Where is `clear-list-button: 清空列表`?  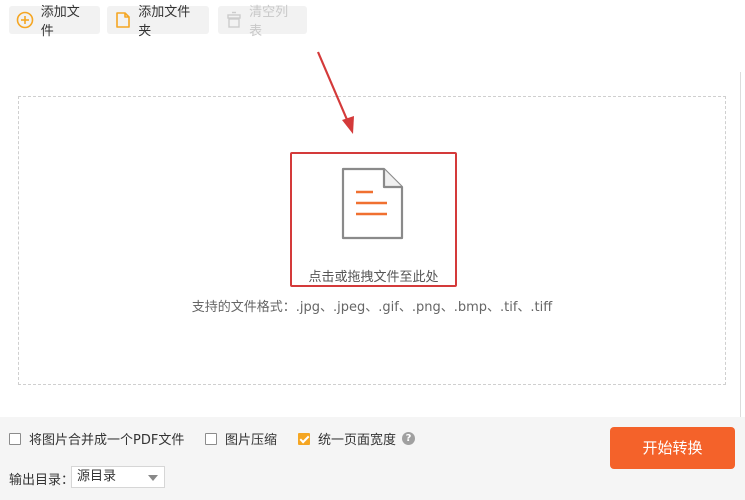 clear-list-button: 清空列表 is located at coordinates (262, 22).